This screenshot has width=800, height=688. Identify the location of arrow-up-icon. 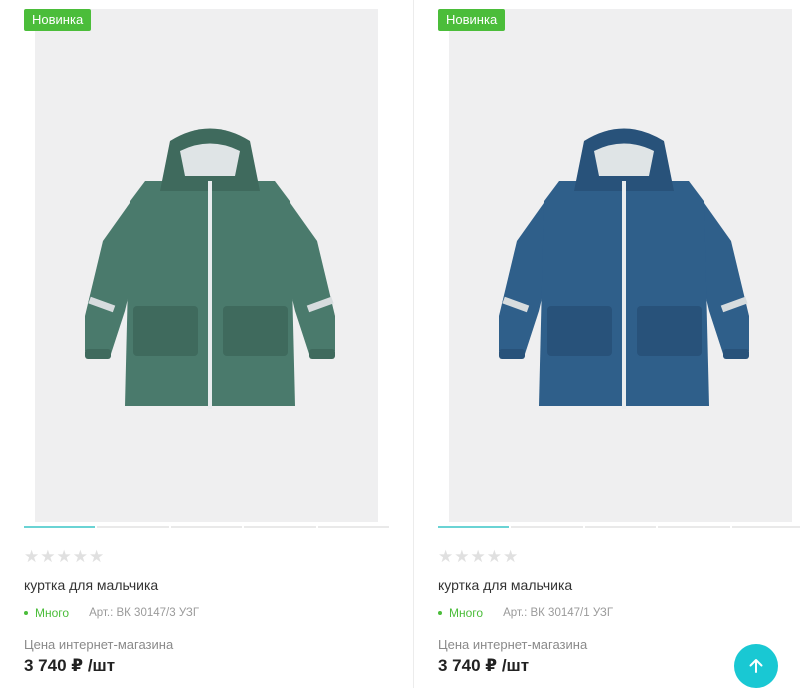
(756, 666).